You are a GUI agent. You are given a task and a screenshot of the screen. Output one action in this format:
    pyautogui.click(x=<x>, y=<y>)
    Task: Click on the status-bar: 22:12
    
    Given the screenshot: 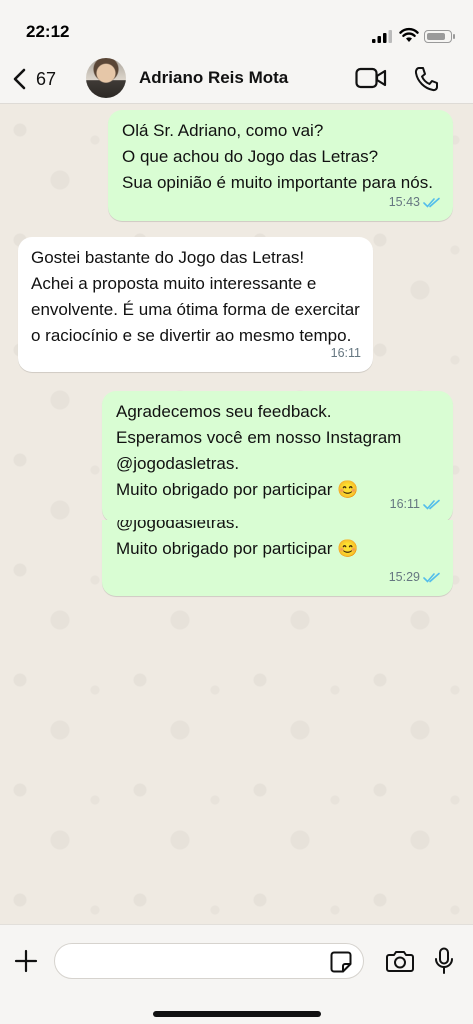 What is the action you would take?
    pyautogui.click(x=236, y=27)
    